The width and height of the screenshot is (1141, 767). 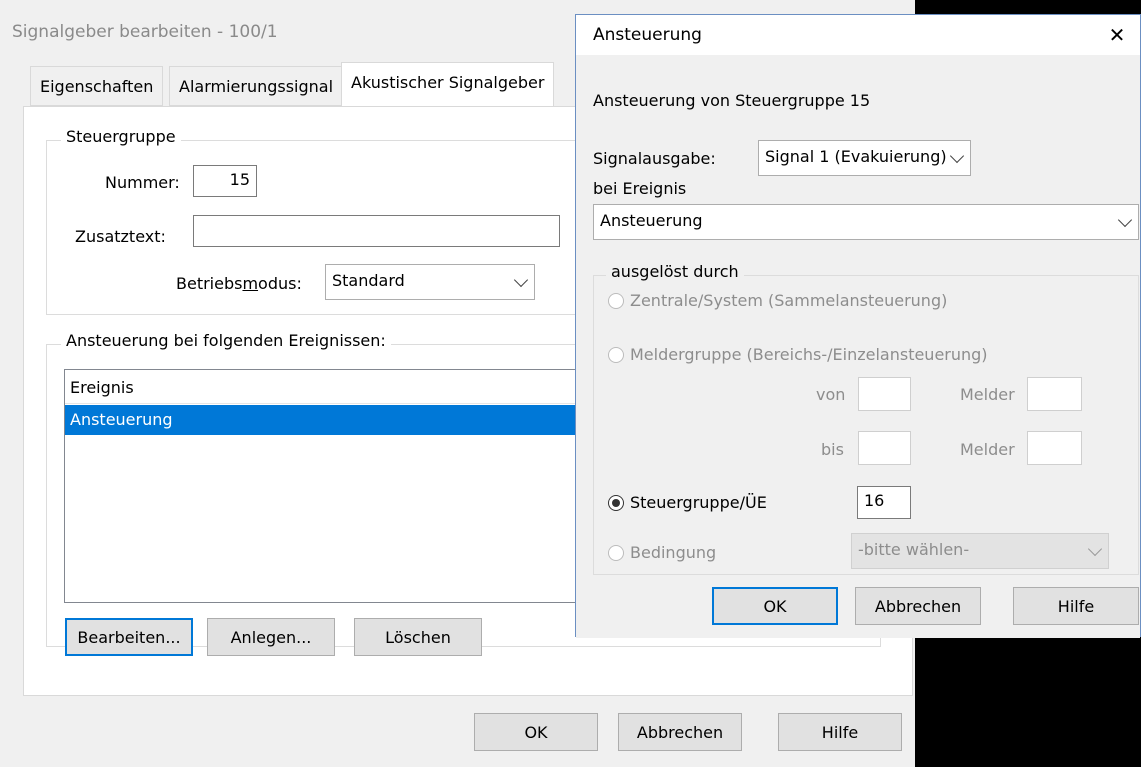 What do you see at coordinates (654, 158) in the screenshot?
I see `signalausgabe-label: Signalausgabe:` at bounding box center [654, 158].